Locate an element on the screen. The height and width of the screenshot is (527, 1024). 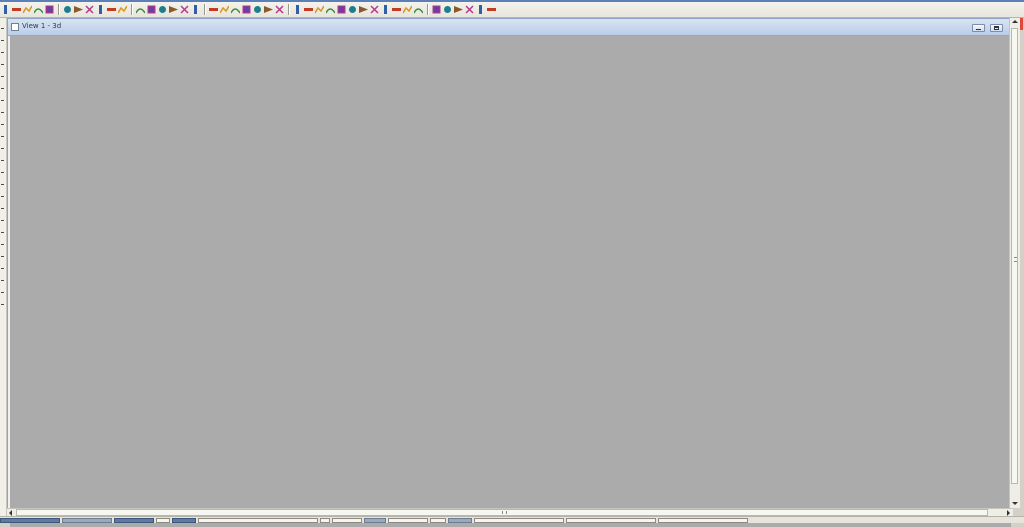
cut-icon is located at coordinates (396, 9).